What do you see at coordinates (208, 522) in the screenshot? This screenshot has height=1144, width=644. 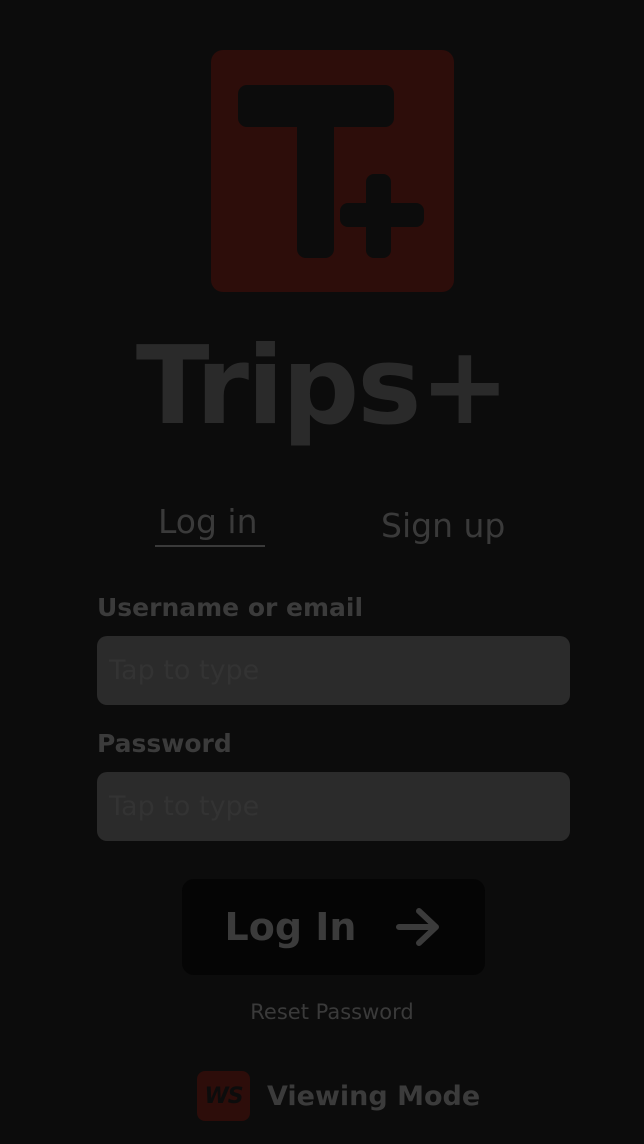 I see `tab-login: Log in` at bounding box center [208, 522].